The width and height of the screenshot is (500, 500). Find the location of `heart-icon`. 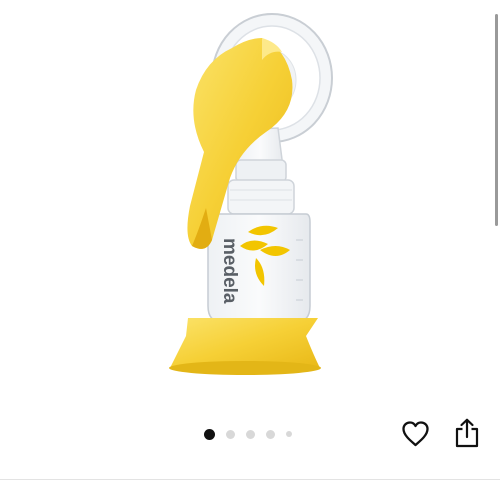

heart-icon is located at coordinates (415, 434).